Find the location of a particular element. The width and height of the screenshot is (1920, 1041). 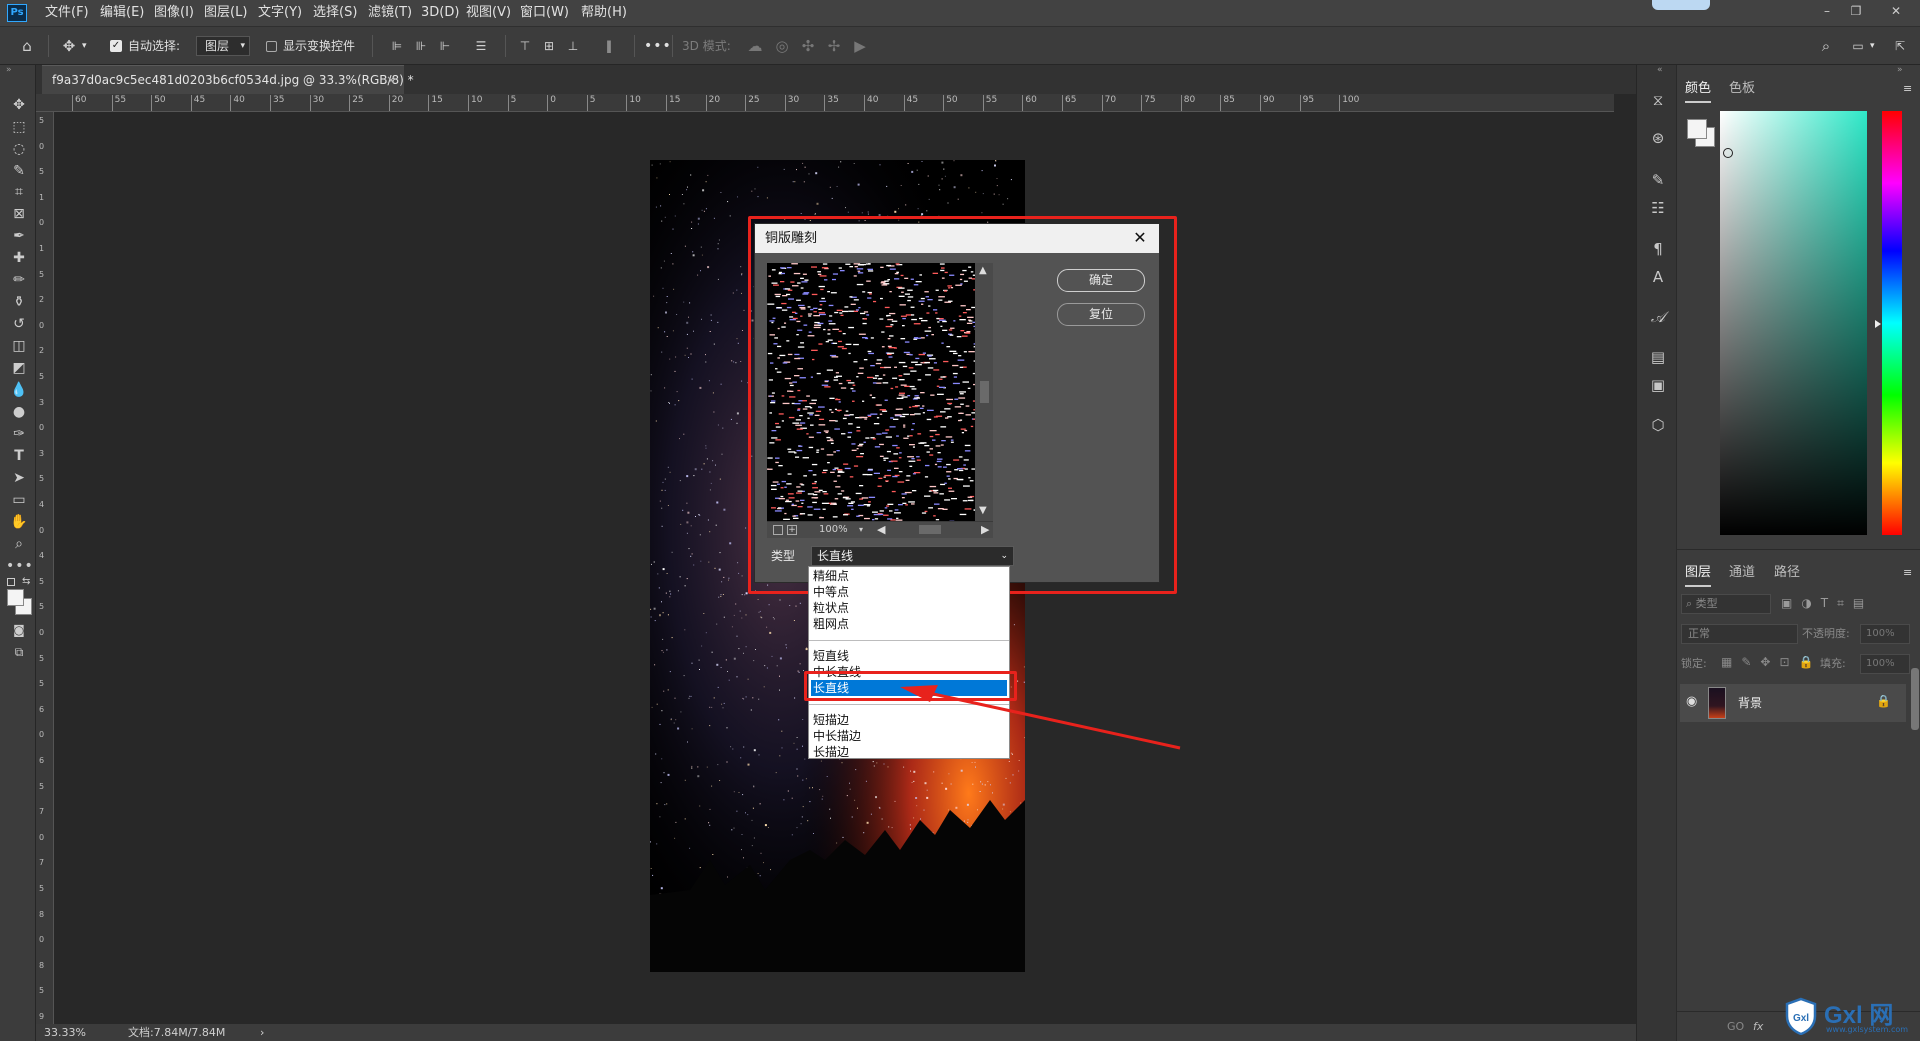

zoom-tool-icon: ⌕ is located at coordinates (19, 544).